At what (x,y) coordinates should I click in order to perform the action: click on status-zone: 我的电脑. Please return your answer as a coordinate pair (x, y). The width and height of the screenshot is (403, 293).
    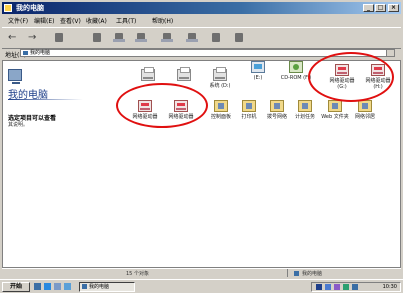
    Looking at the image, I should click on (312, 274).